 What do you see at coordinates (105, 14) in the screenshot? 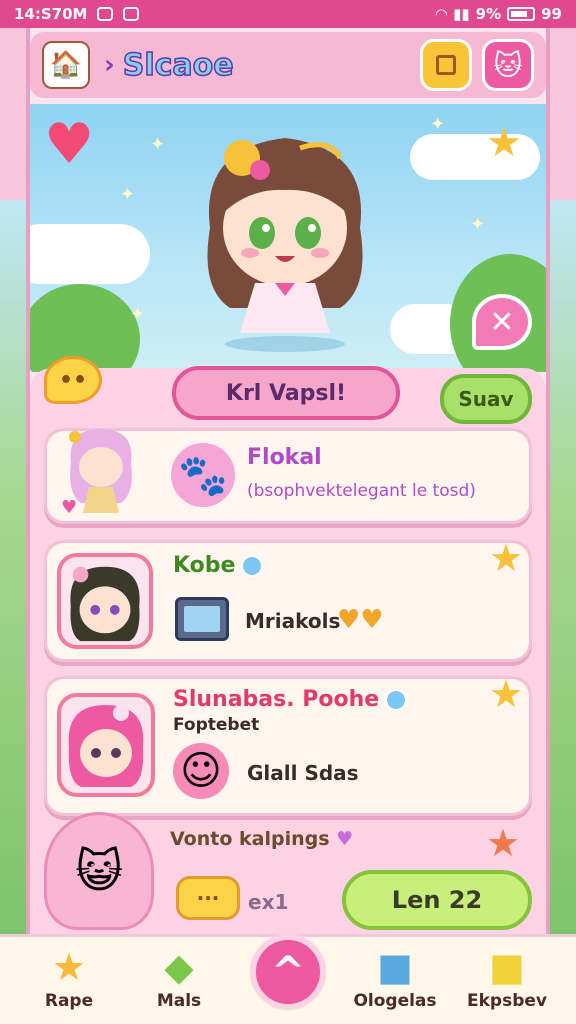
I see `notification-icon` at bounding box center [105, 14].